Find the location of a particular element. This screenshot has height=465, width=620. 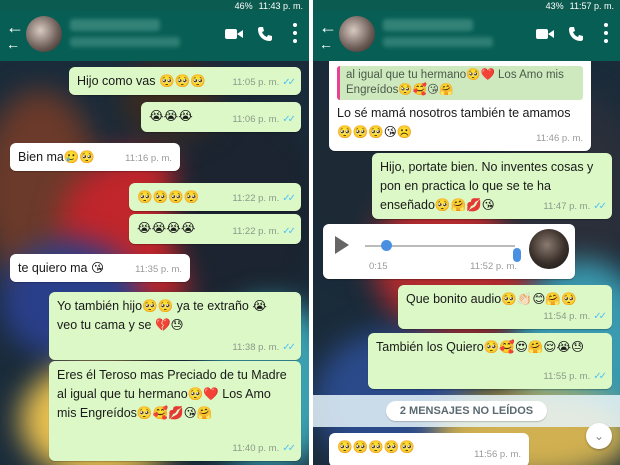

battery-level: 43% is located at coordinates (554, 5).